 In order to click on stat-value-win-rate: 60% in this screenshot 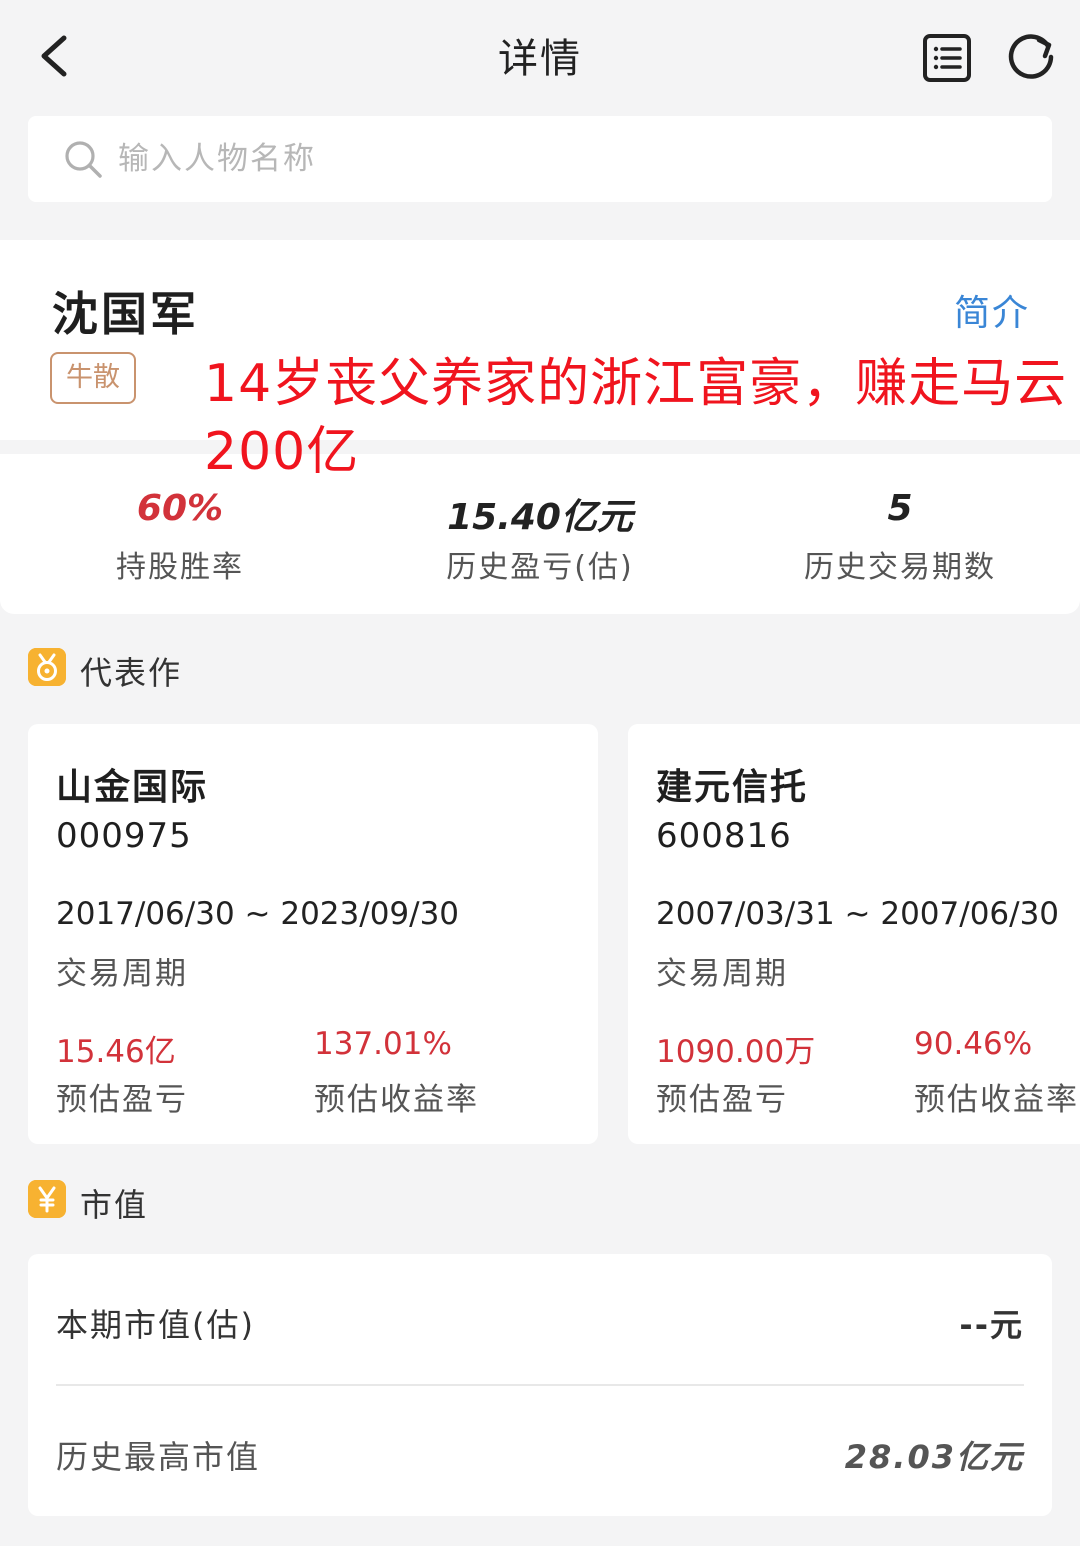, I will do `click(180, 508)`.